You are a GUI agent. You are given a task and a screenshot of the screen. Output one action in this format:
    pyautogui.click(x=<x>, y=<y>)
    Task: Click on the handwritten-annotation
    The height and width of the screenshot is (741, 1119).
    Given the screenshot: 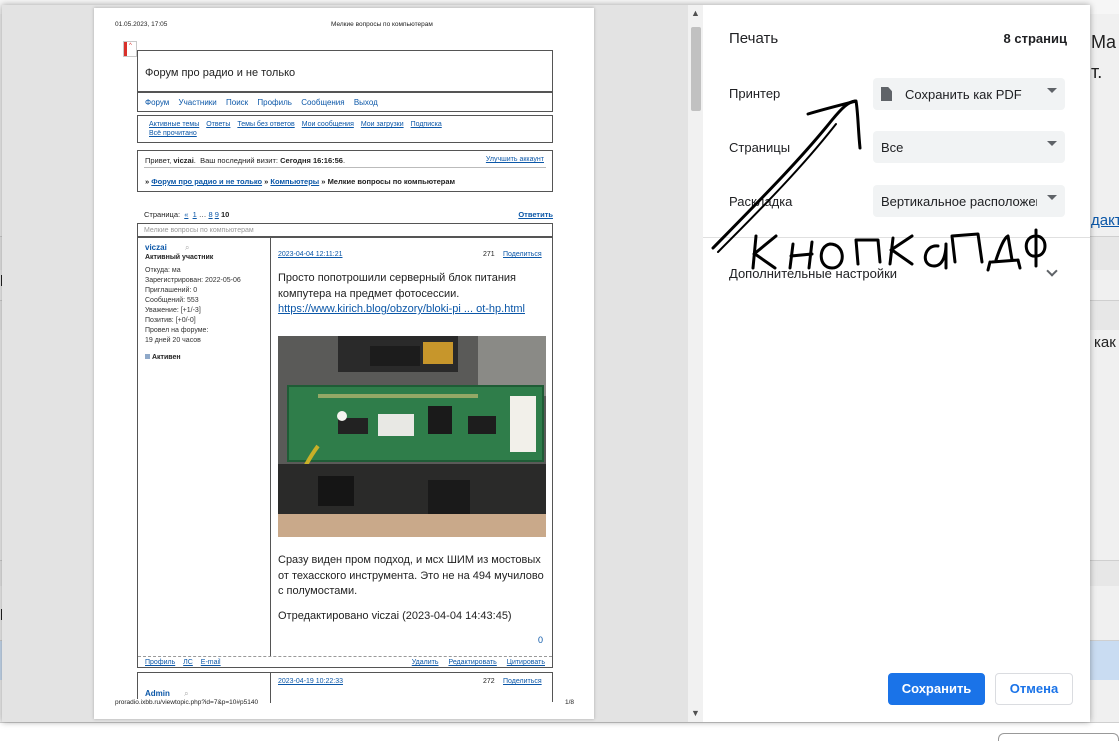 What is the action you would take?
    pyautogui.click(x=879, y=185)
    